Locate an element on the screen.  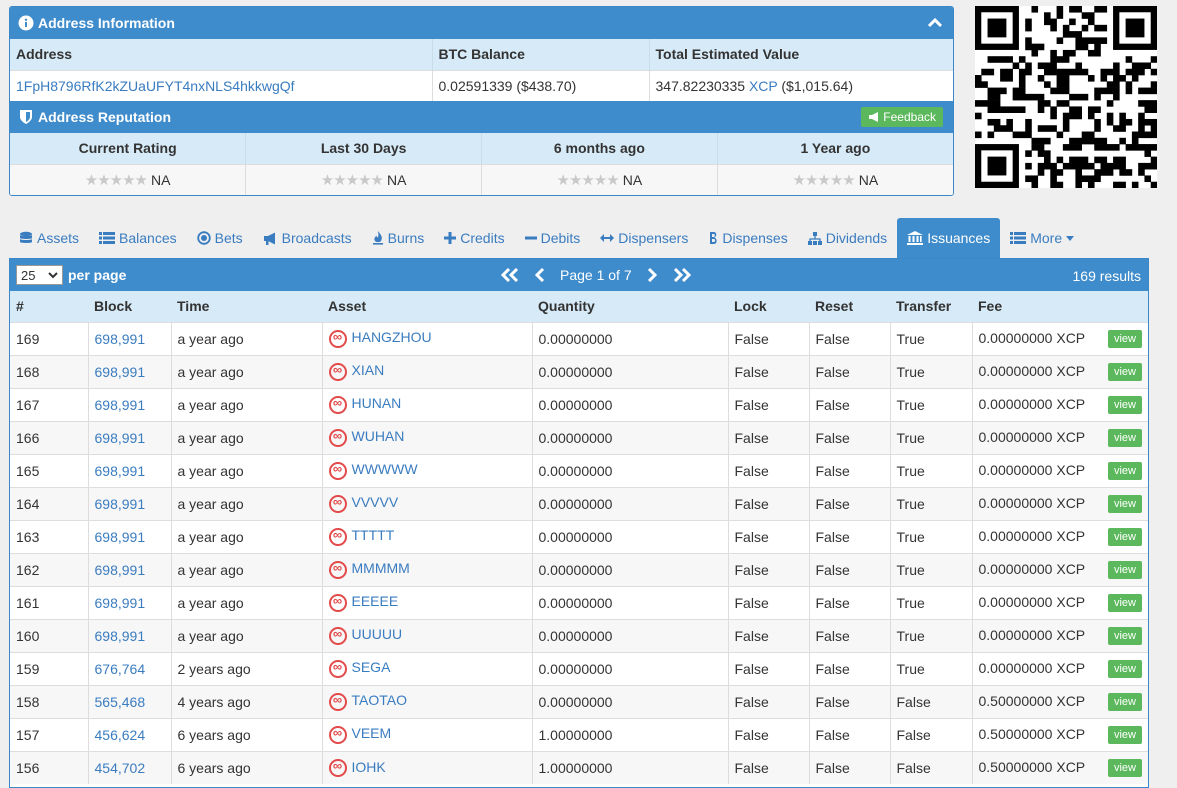
cell-block: 676,764 is located at coordinates (130, 668).